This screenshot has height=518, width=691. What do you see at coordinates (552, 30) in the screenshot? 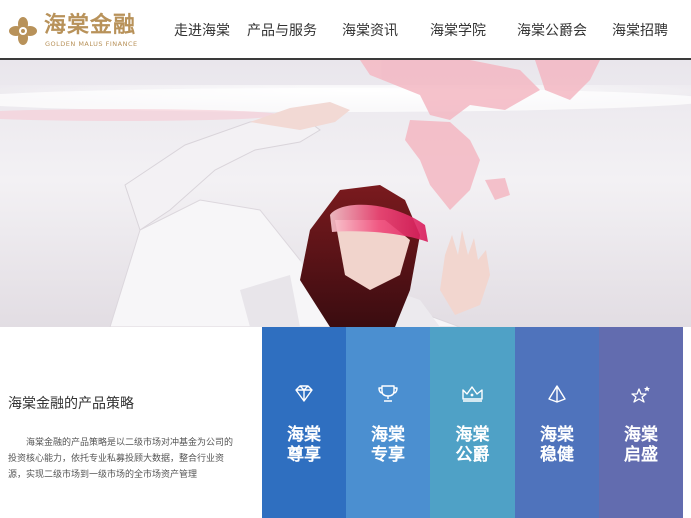
I see `nav-item-club: 海棠公爵会` at bounding box center [552, 30].